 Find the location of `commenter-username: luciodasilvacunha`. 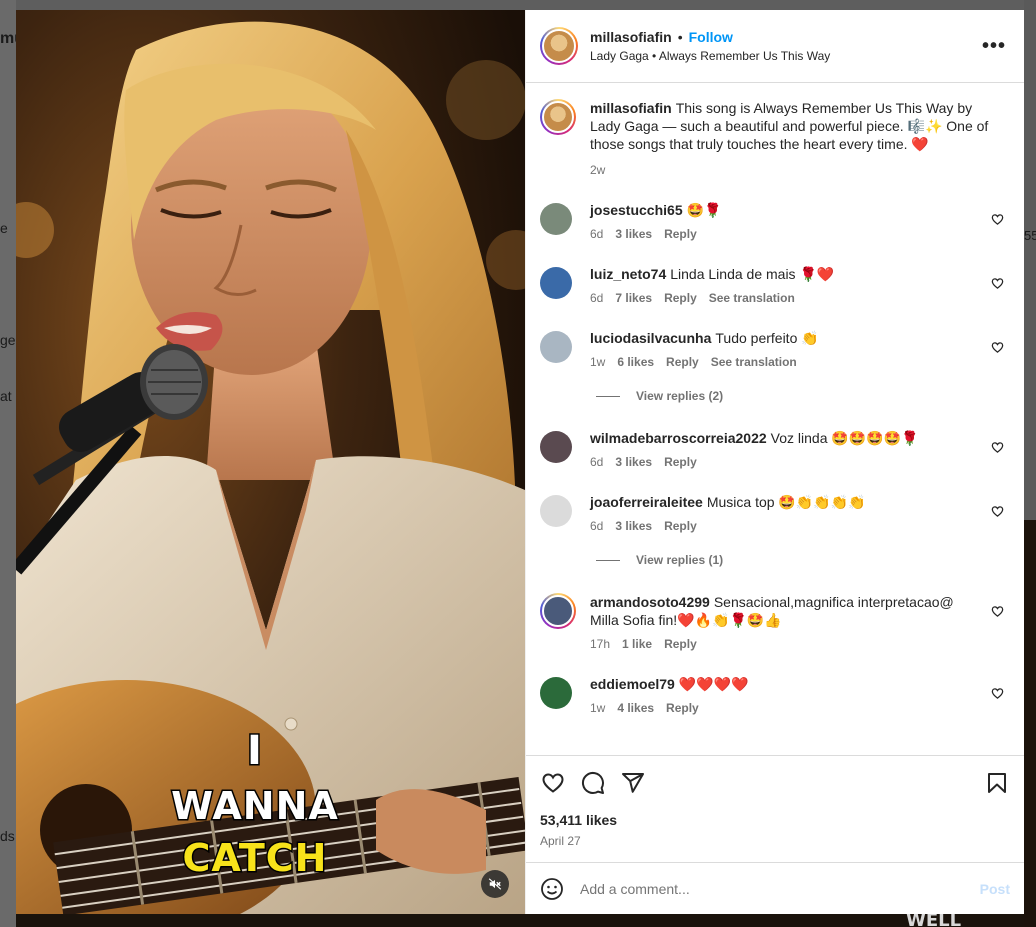

commenter-username: luciodasilvacunha is located at coordinates (650, 338).